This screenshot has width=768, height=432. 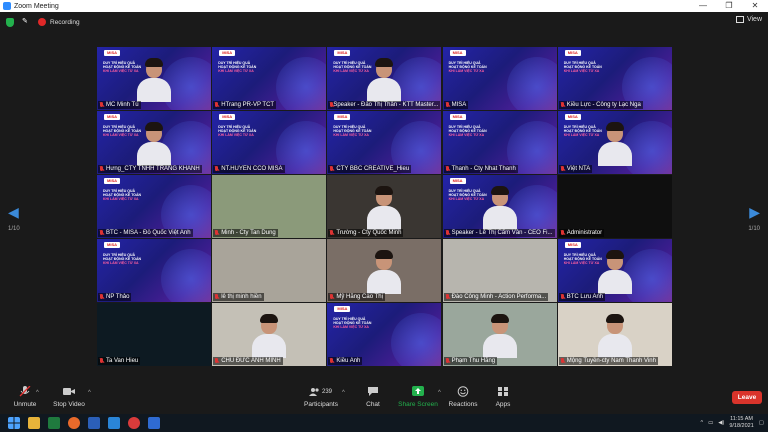 I want to click on participant-tile: Trường - Cty Quốc Minh, so click(x=384, y=206).